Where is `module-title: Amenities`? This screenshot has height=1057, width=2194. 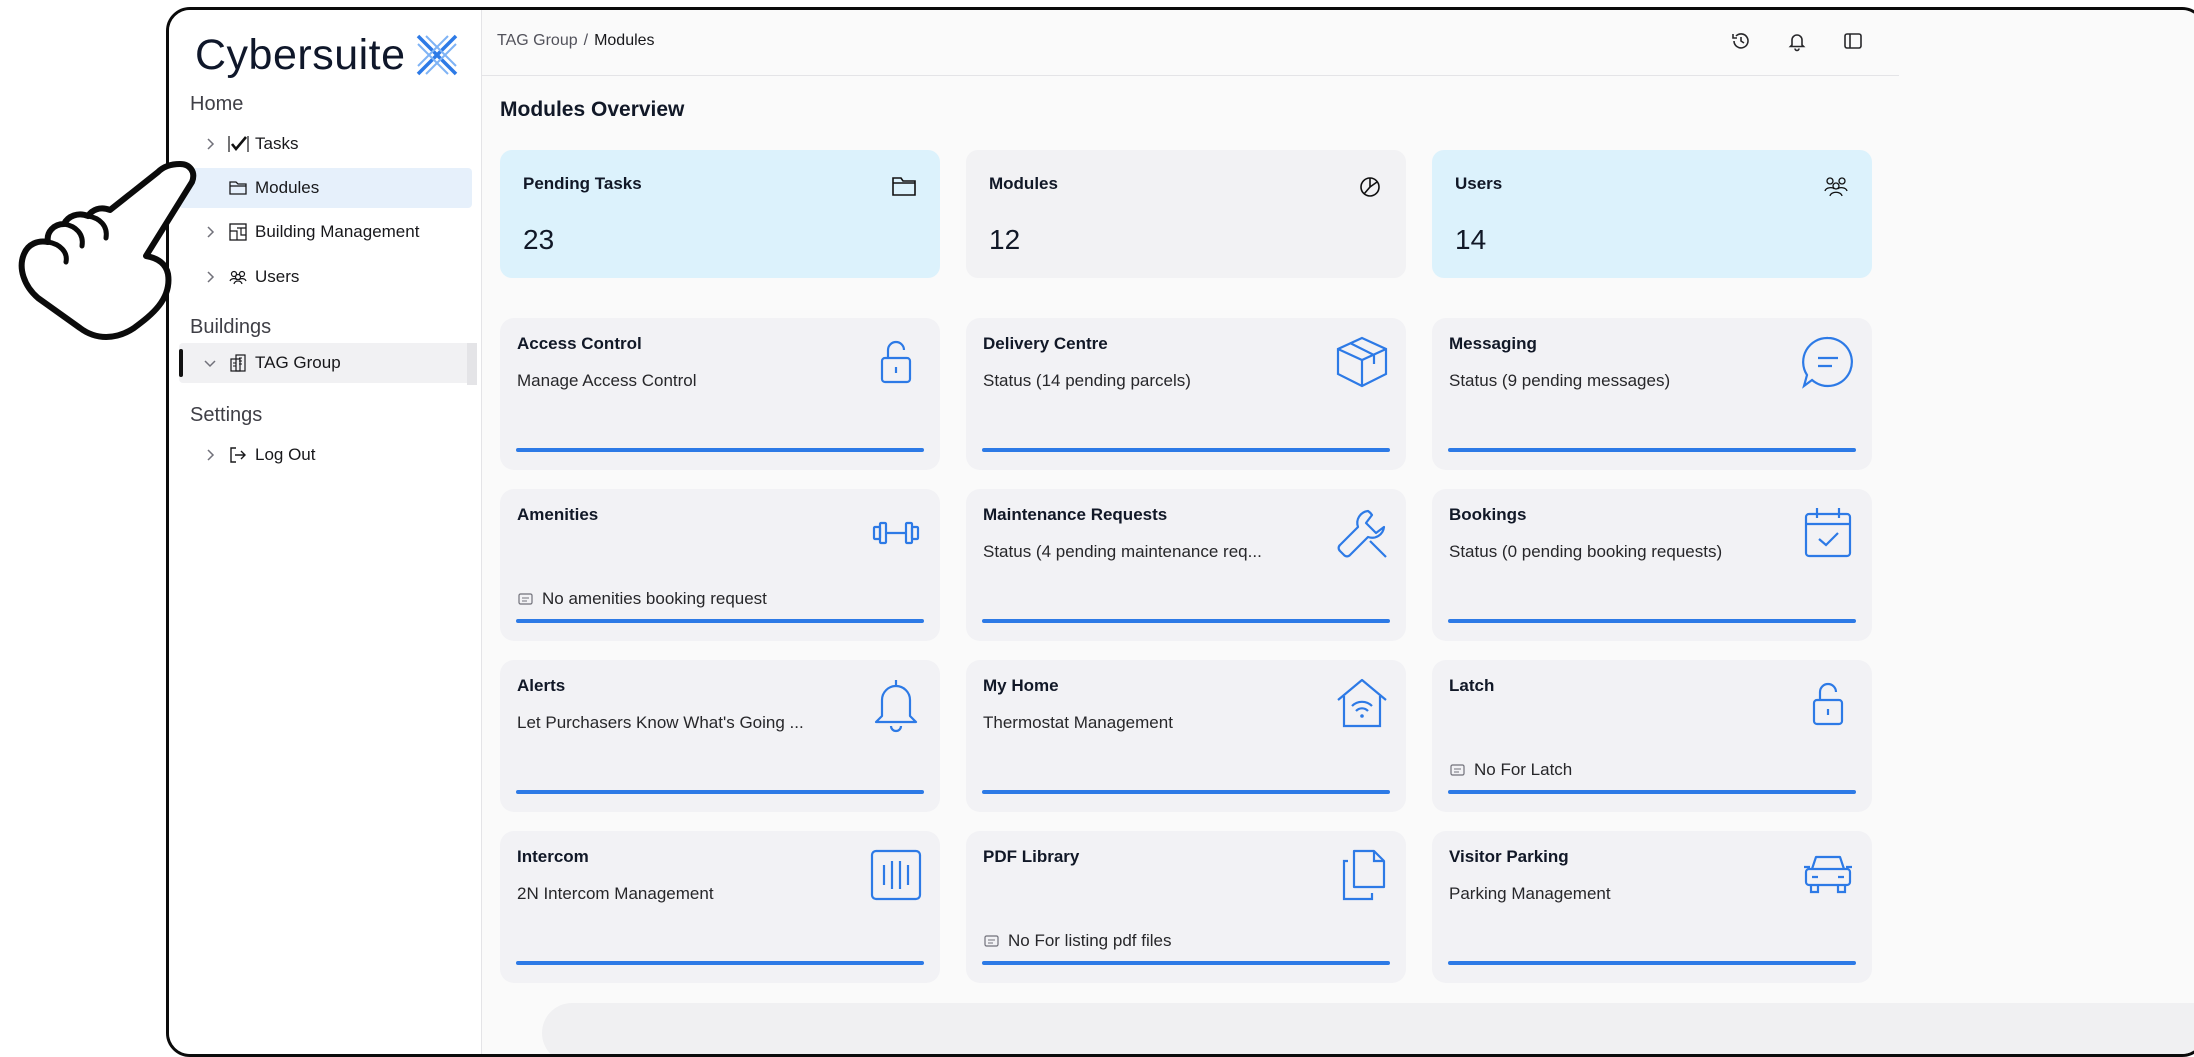
module-title: Amenities is located at coordinates (558, 514).